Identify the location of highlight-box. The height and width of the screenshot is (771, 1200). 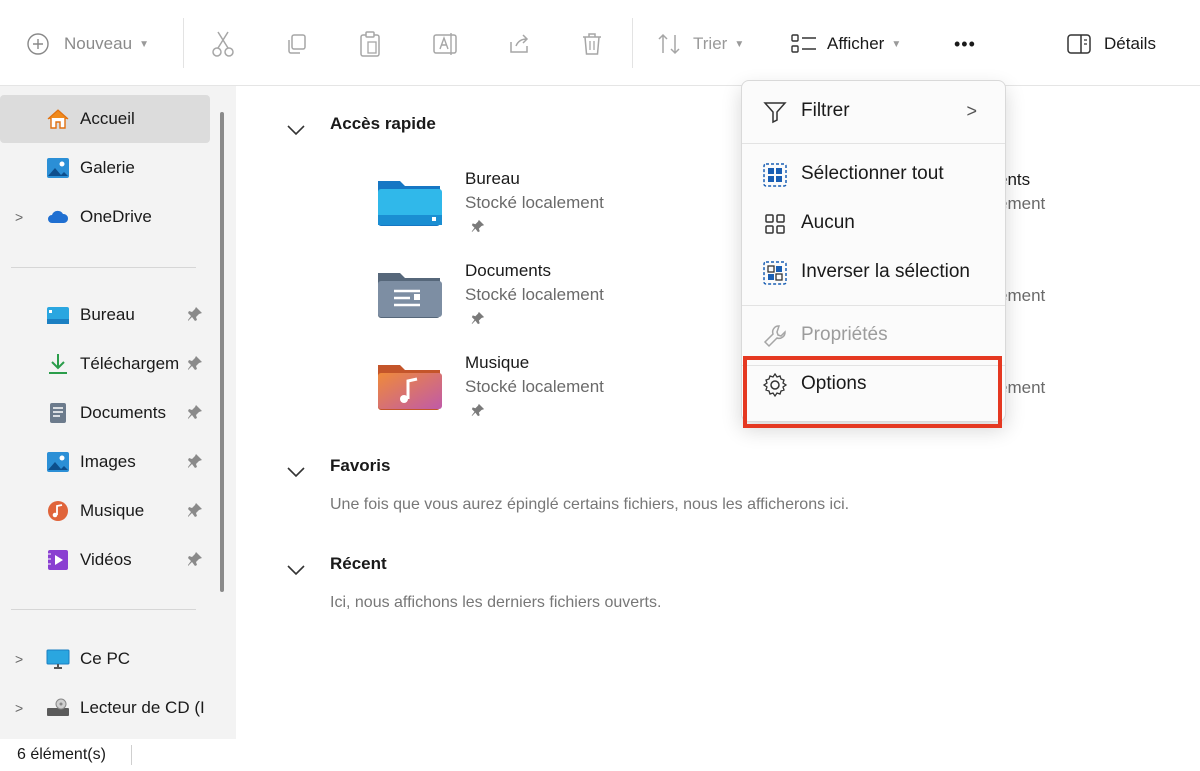
(872, 392).